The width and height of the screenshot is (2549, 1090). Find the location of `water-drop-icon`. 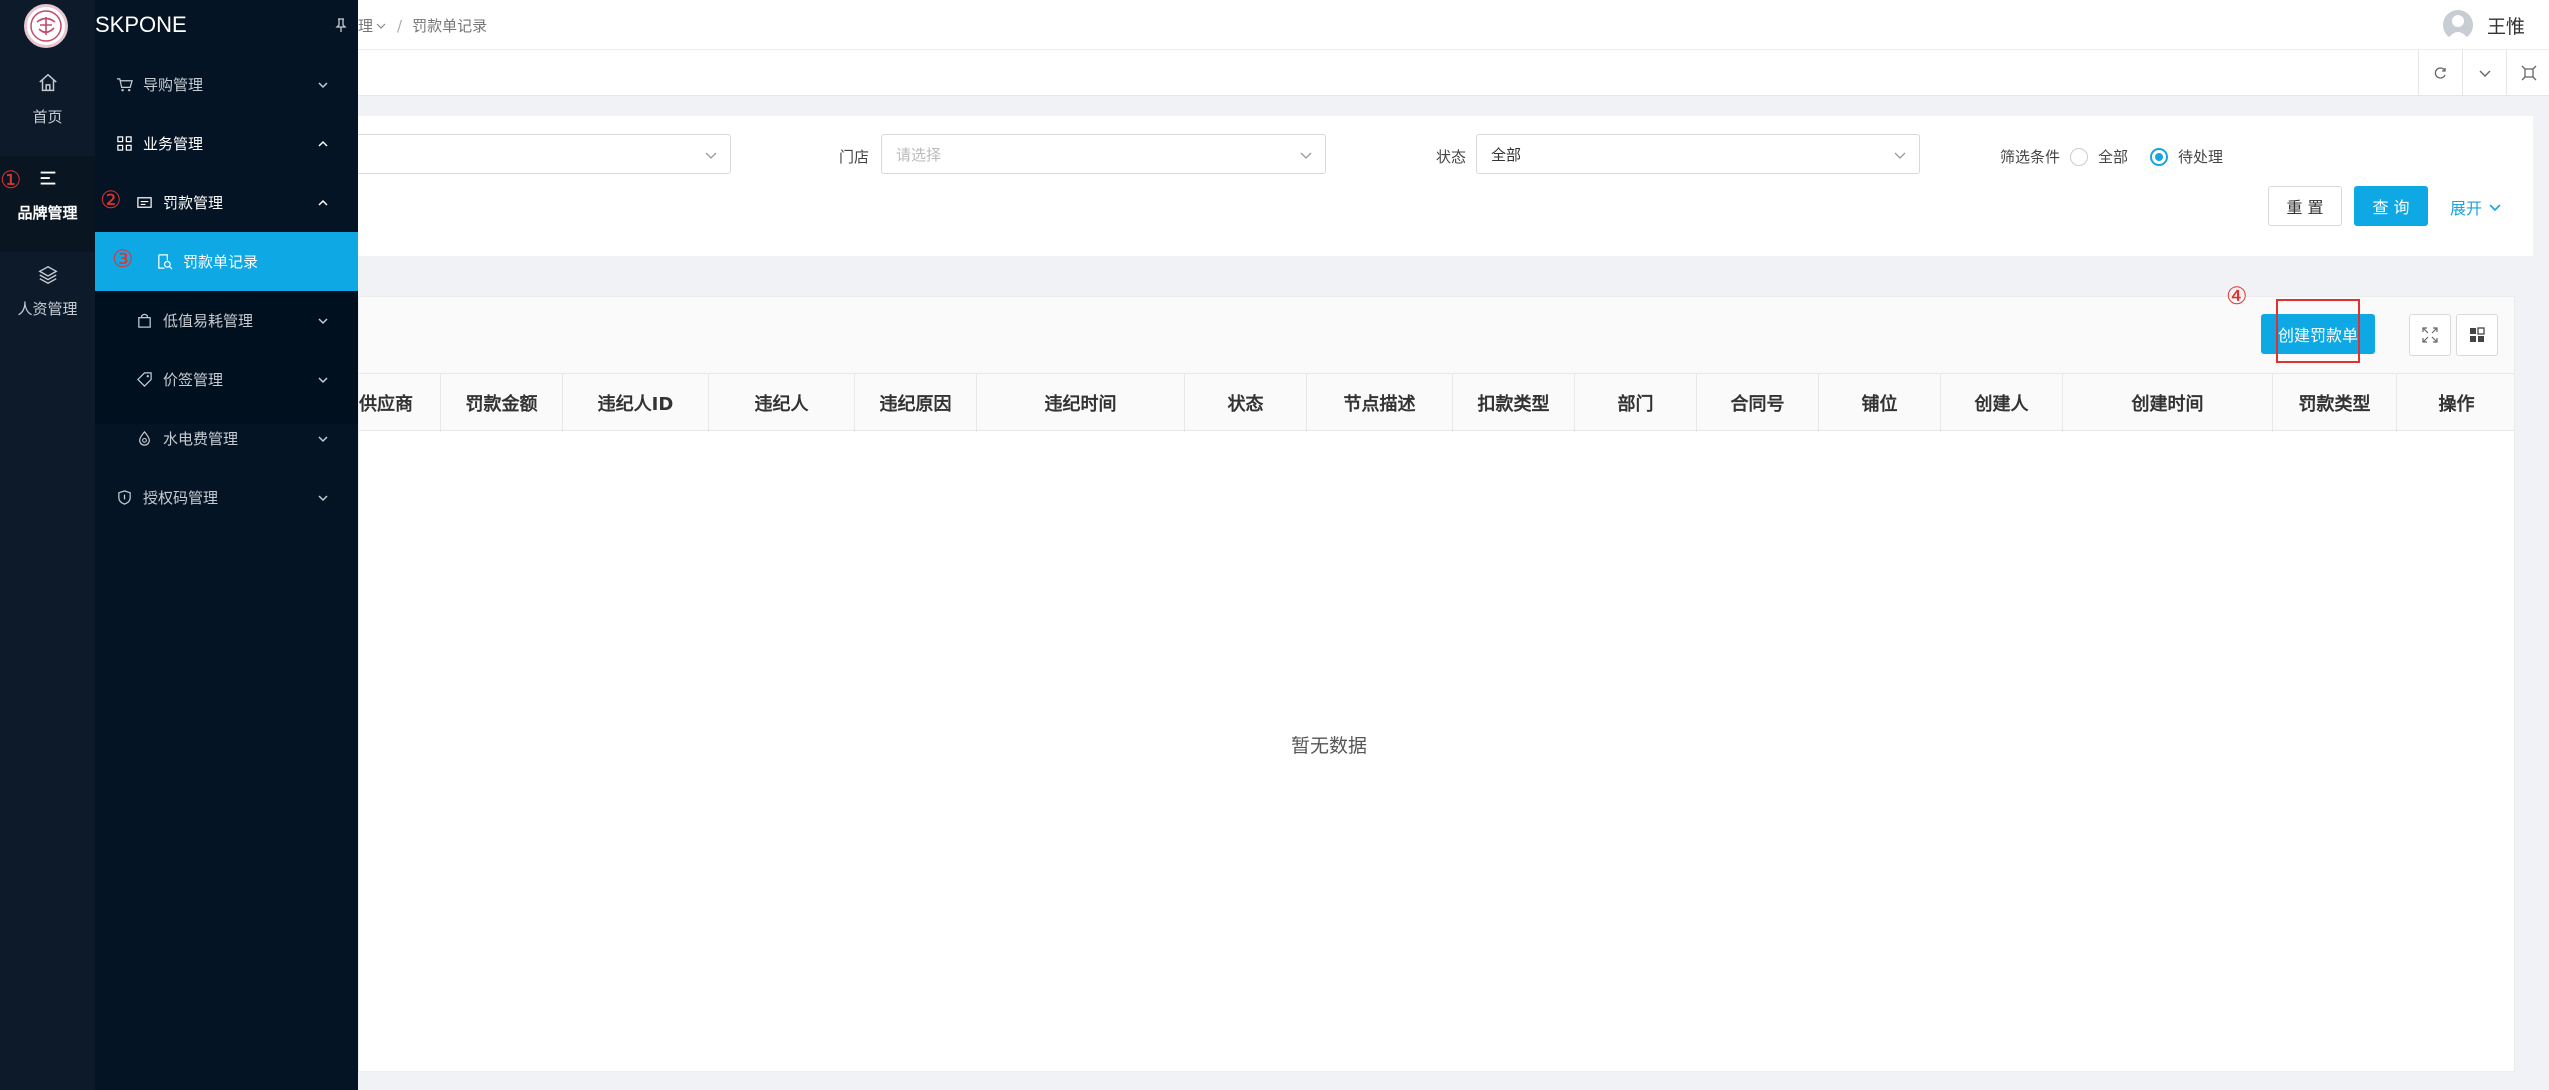

water-drop-icon is located at coordinates (144, 439).